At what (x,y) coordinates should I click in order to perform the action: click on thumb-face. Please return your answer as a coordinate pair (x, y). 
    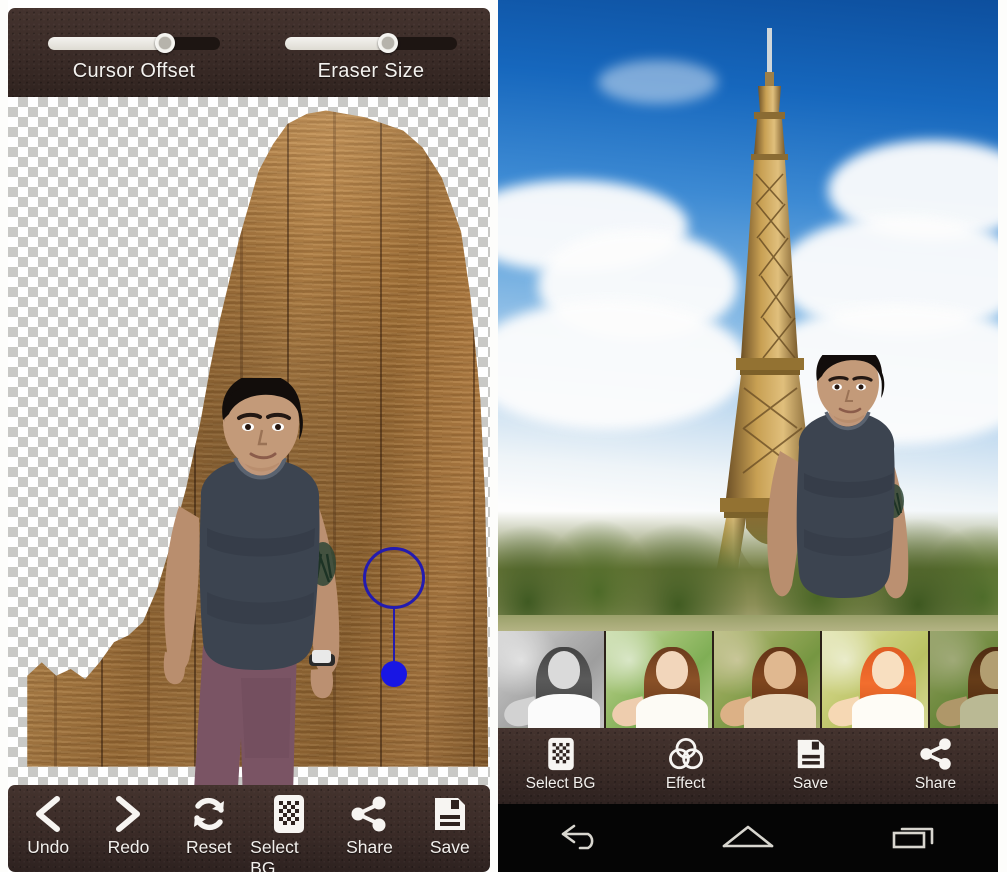
    Looking at the image, I should click on (672, 670).